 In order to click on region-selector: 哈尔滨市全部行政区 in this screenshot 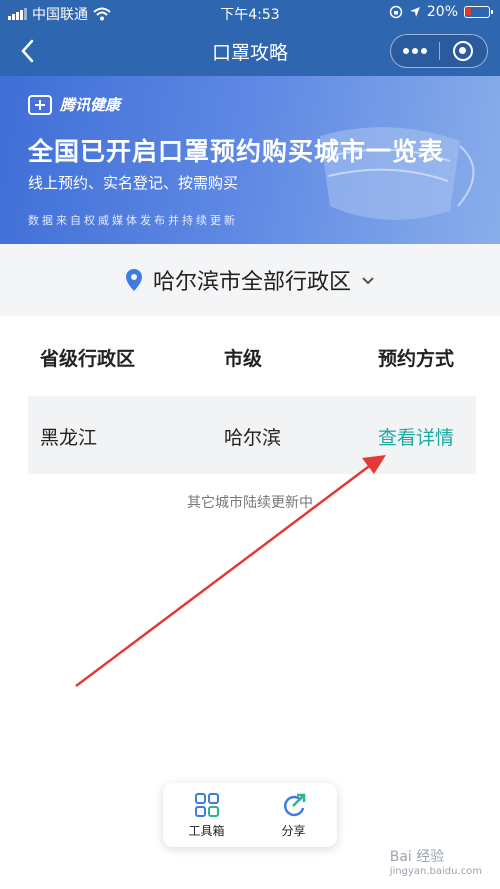, I will do `click(250, 280)`.